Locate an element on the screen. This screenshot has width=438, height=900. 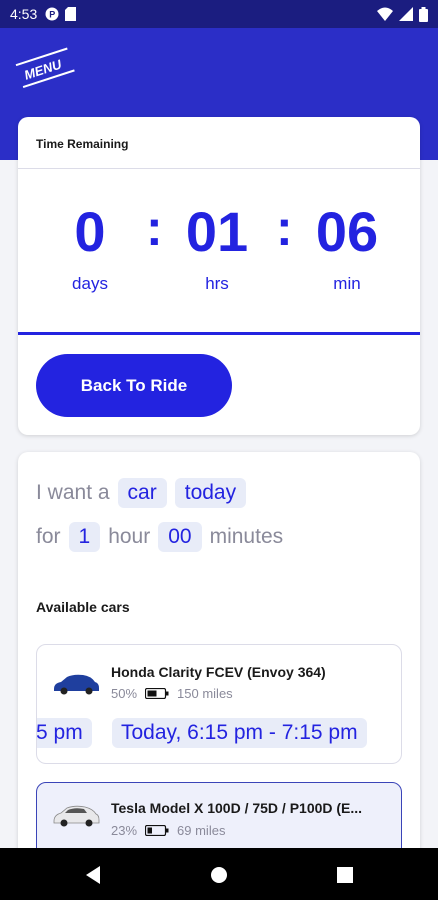
days-label: days is located at coordinates (90, 283).